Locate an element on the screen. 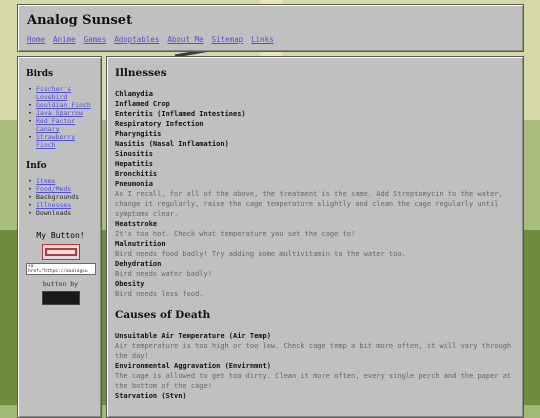 This screenshot has height=418, width=540. illness-inflamed-crop: Inflamed Crop is located at coordinates (142, 104).